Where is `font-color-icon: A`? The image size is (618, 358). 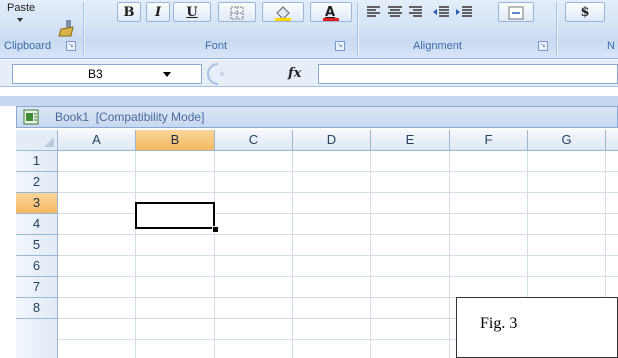
font-color-icon: A is located at coordinates (331, 13).